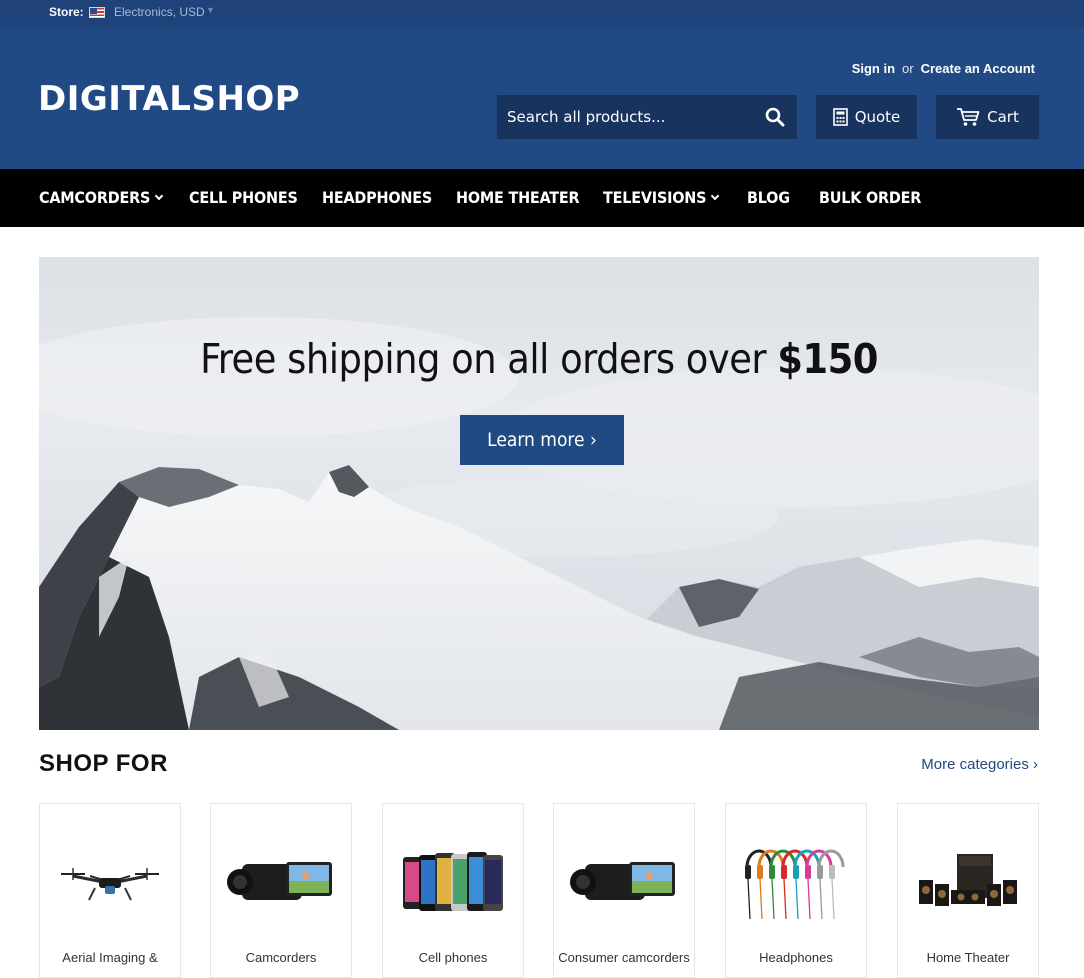 The height and width of the screenshot is (978, 1084). What do you see at coordinates (453, 957) in the screenshot?
I see `category-label: Cell phones` at bounding box center [453, 957].